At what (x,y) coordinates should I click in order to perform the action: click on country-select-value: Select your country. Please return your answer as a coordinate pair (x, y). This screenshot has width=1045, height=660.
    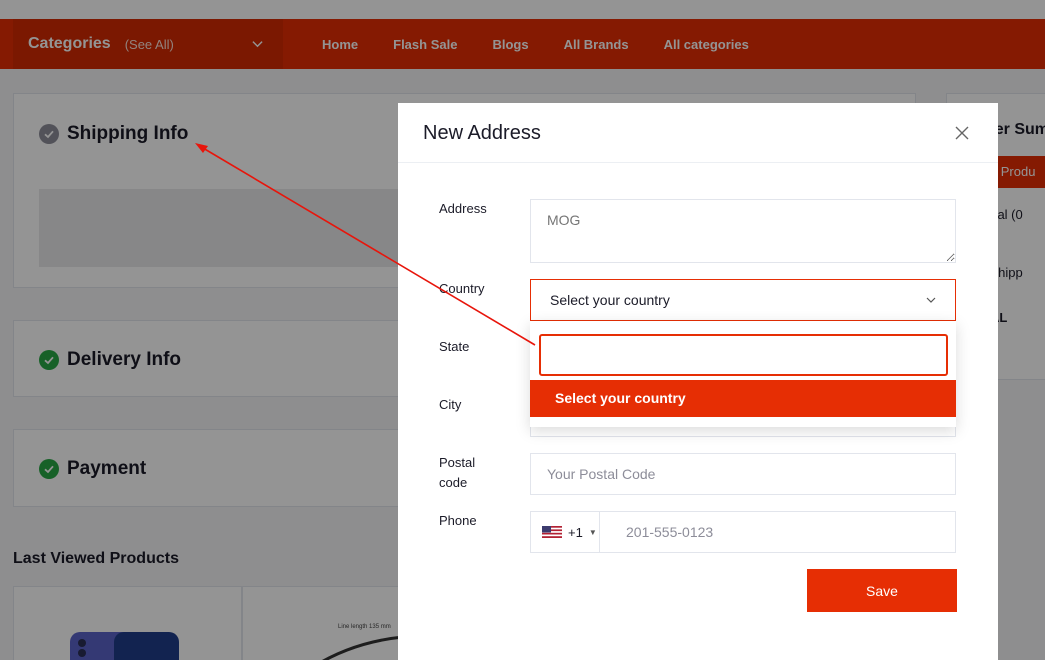
    Looking at the image, I should click on (610, 300).